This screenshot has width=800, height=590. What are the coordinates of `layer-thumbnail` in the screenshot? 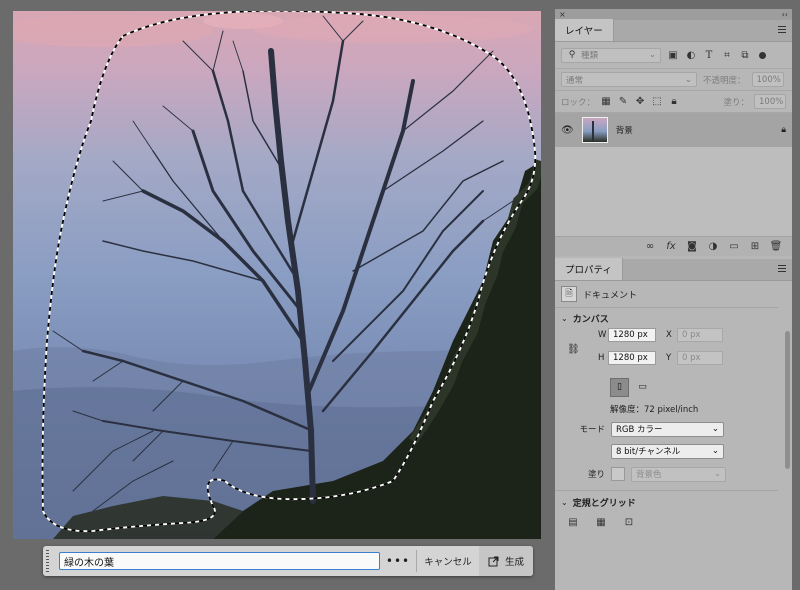 It's located at (594, 130).